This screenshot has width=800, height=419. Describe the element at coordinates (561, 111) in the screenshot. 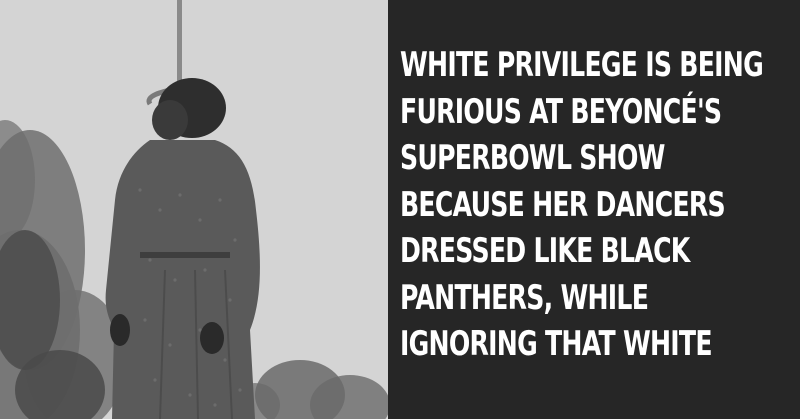

I see `caption-line-2: FURIOUS AT BEYONCÉ'S` at that location.